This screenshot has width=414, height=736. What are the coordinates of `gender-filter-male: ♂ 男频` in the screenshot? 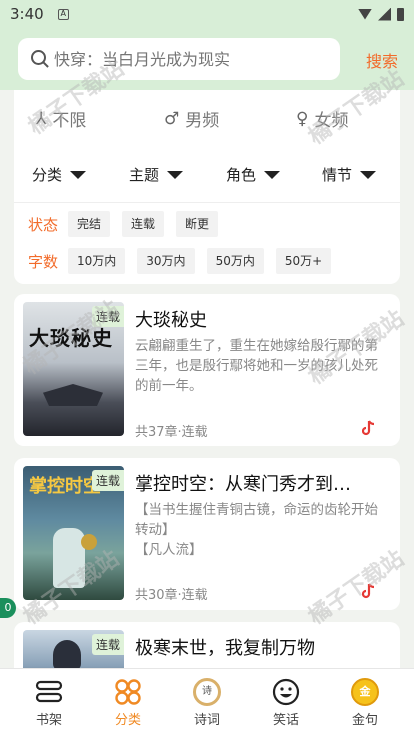 It's located at (192, 119).